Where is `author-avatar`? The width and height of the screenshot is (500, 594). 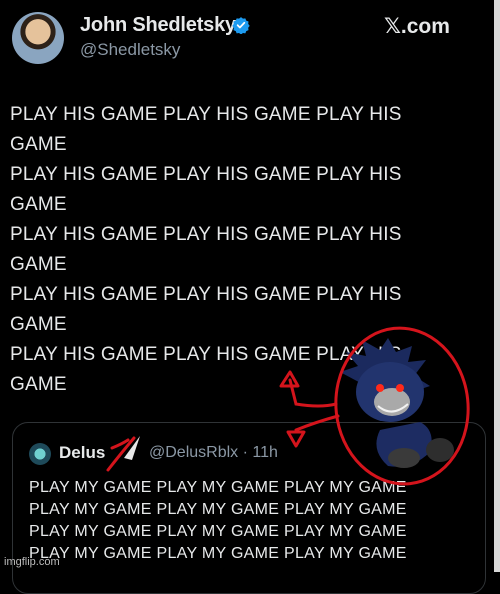
author-avatar is located at coordinates (38, 38).